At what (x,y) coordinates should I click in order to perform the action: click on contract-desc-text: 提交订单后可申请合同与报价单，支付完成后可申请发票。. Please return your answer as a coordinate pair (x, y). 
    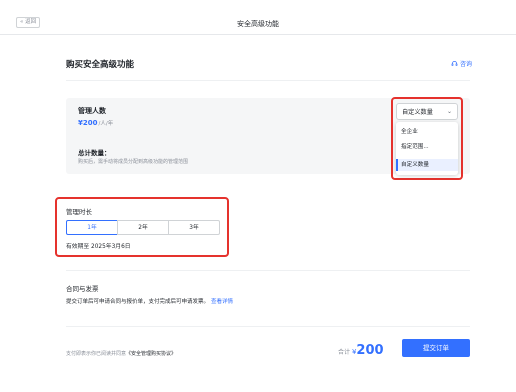
    Looking at the image, I should click on (138, 302).